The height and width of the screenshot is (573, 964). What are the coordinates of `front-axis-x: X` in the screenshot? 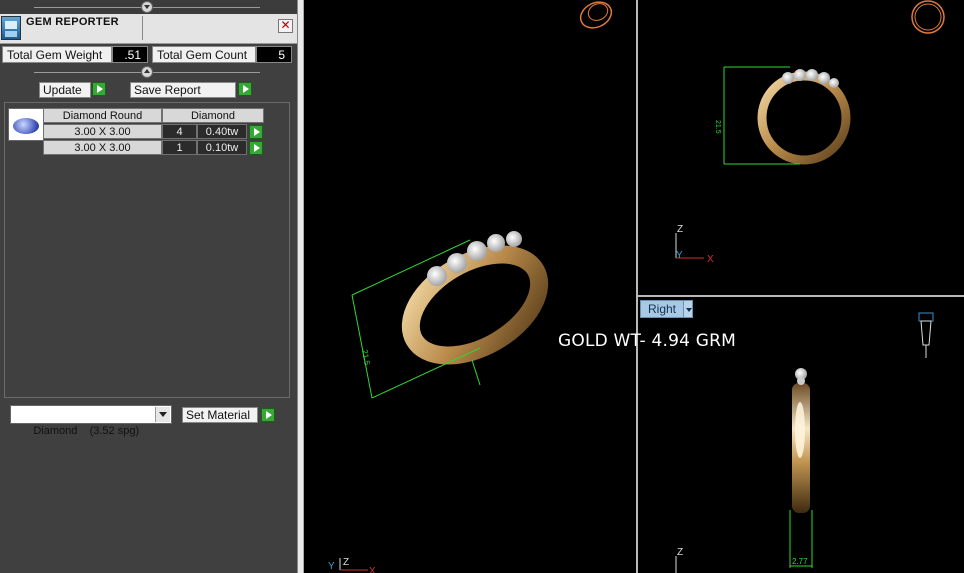 It's located at (710, 259).